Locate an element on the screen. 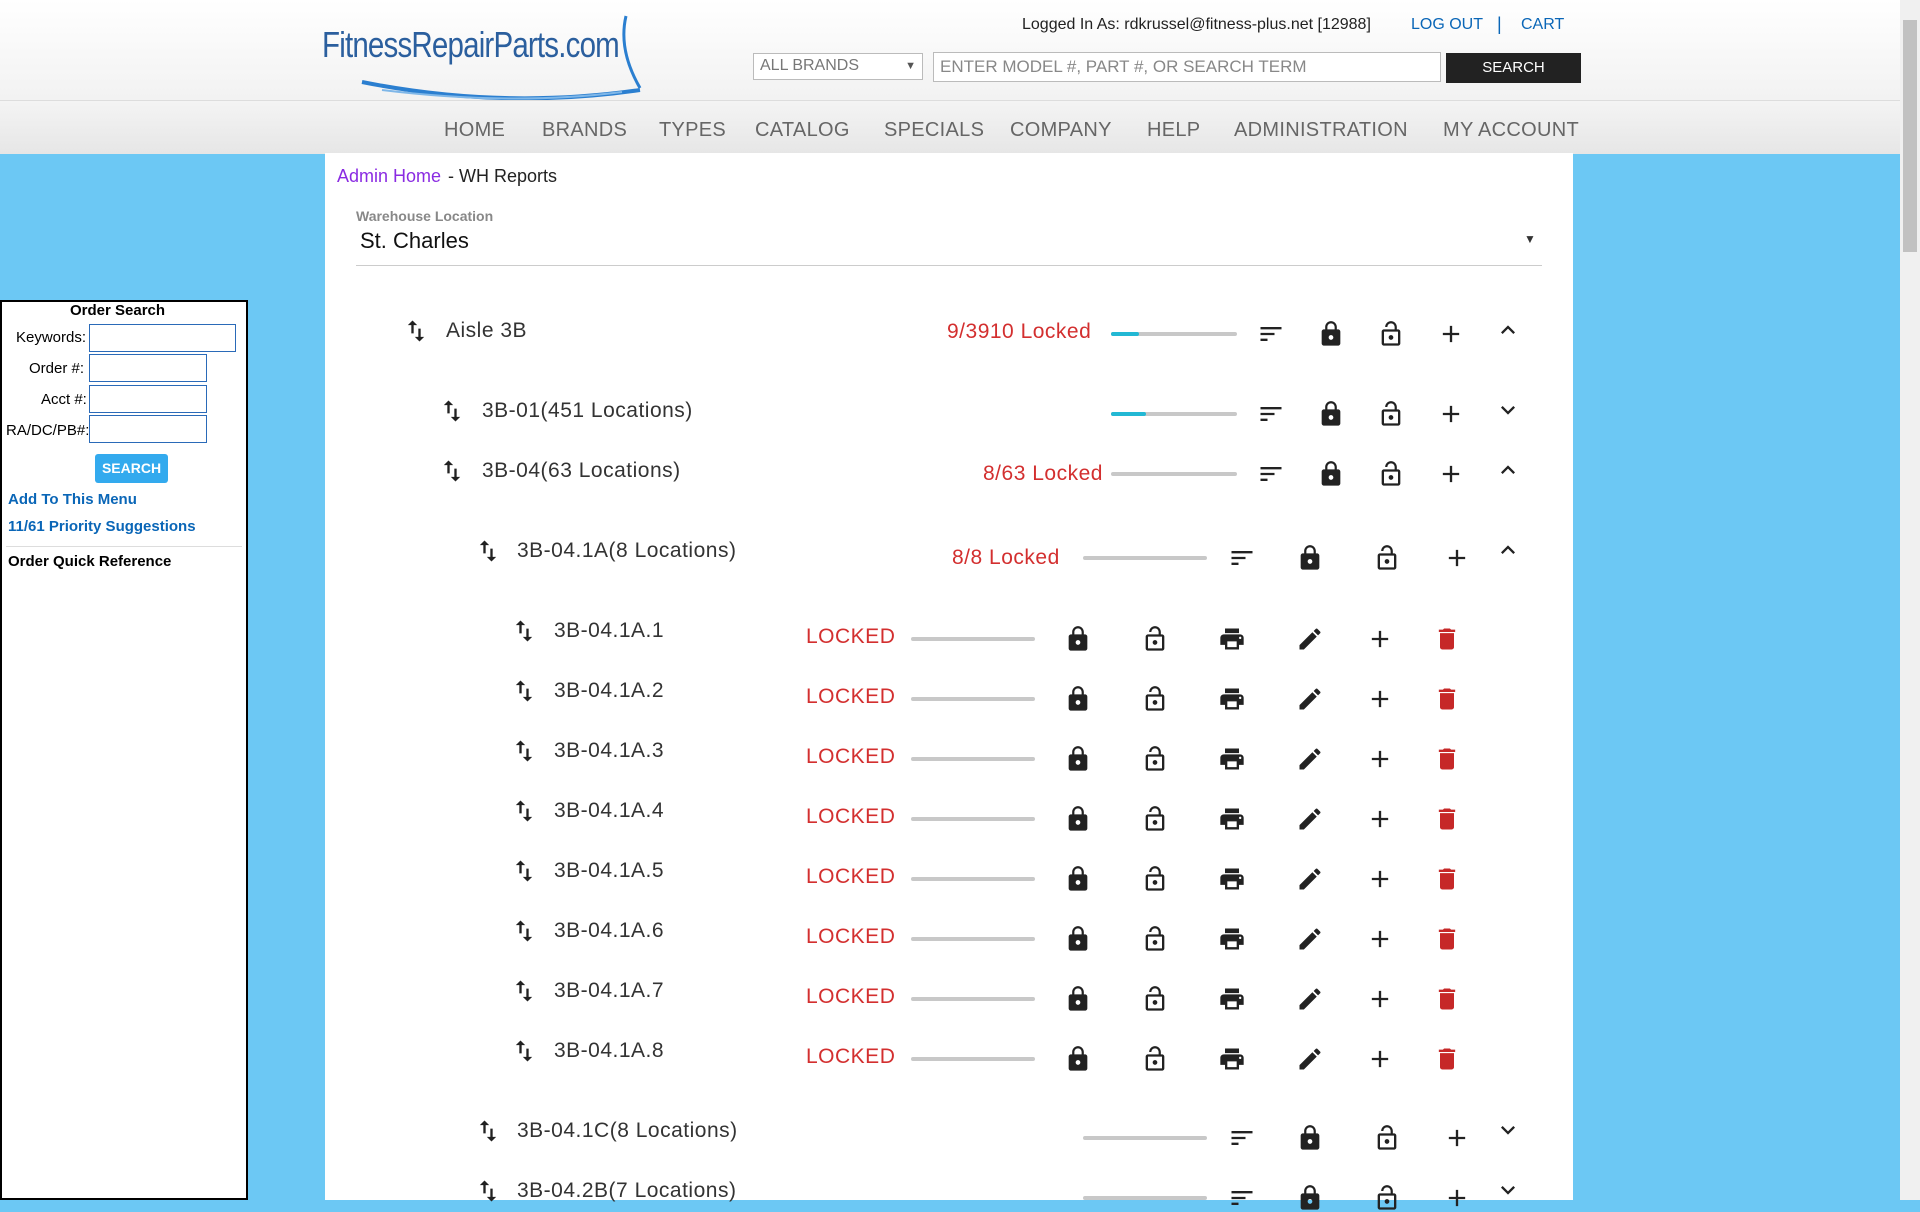 The width and height of the screenshot is (1920, 1212). nav-help: HELP is located at coordinates (1173, 130).